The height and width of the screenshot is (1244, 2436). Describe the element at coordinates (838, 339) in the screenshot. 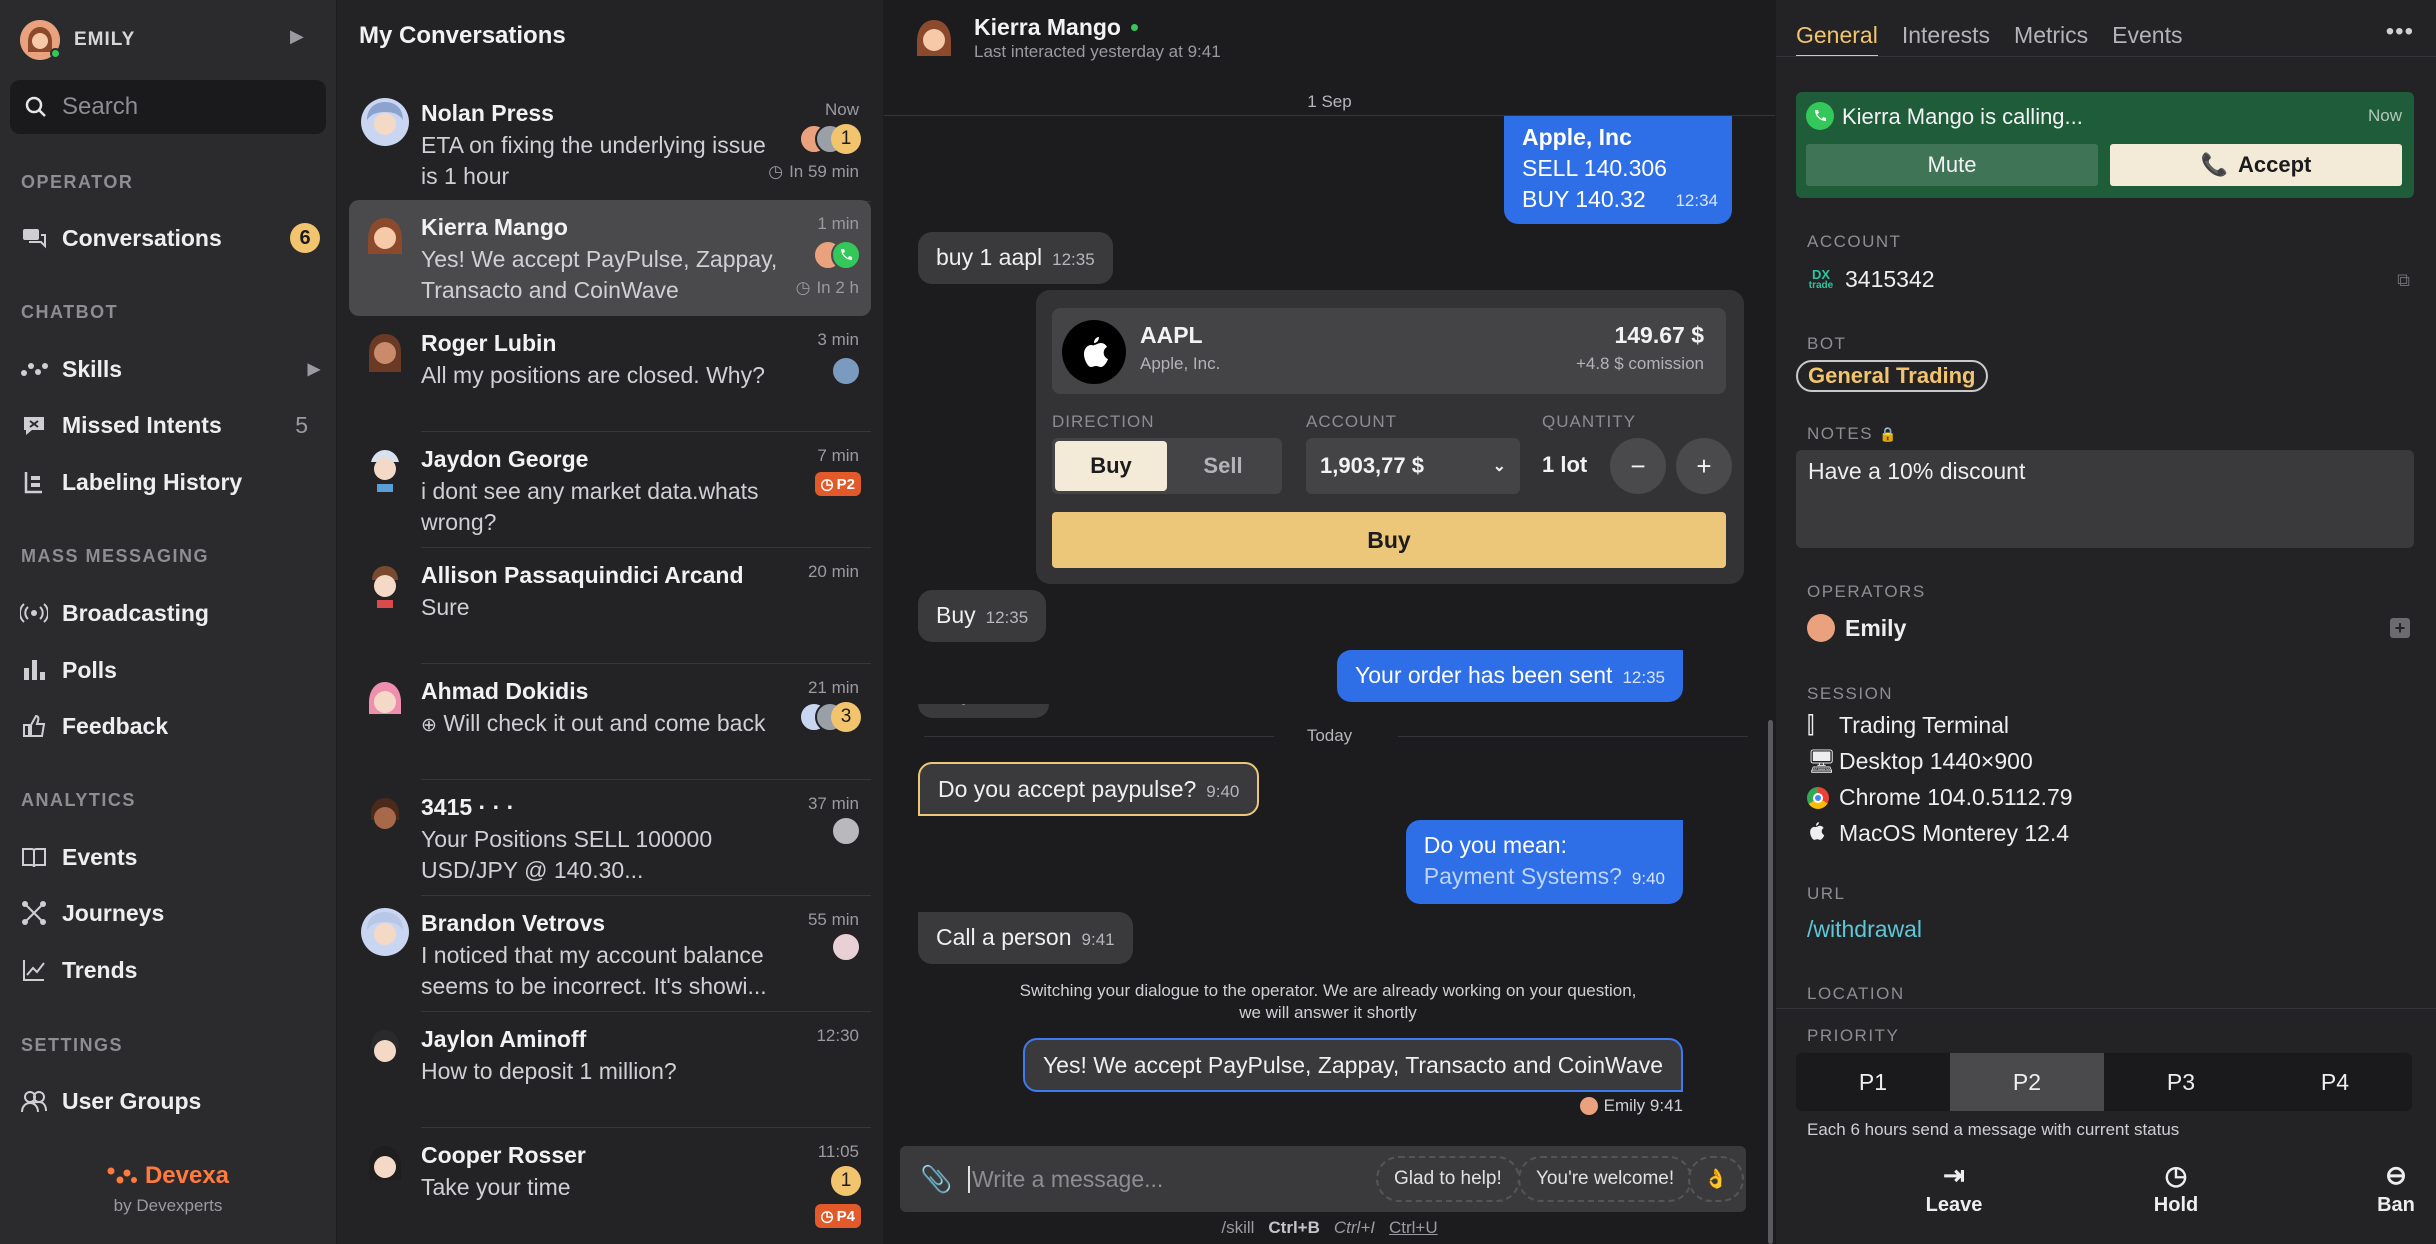

I see `timestamp: 3 min` at that location.